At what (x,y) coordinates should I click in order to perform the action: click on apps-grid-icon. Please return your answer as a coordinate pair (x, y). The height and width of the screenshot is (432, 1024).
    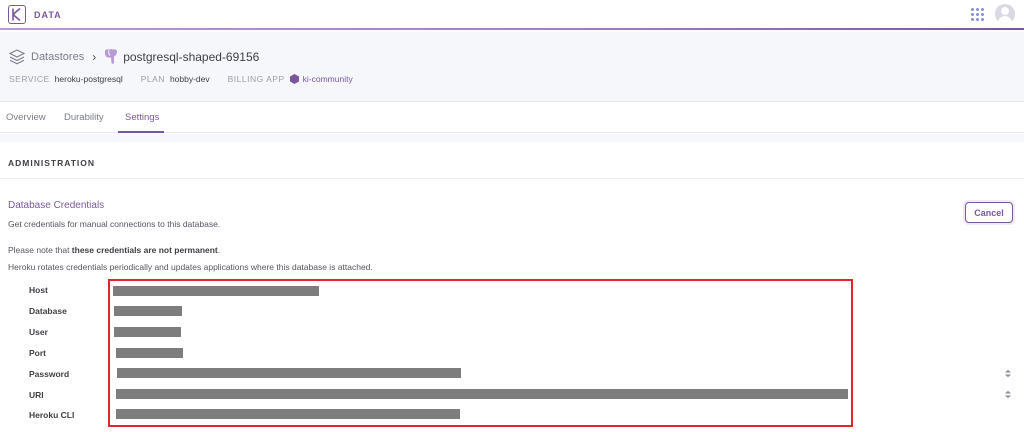
    Looking at the image, I should click on (978, 15).